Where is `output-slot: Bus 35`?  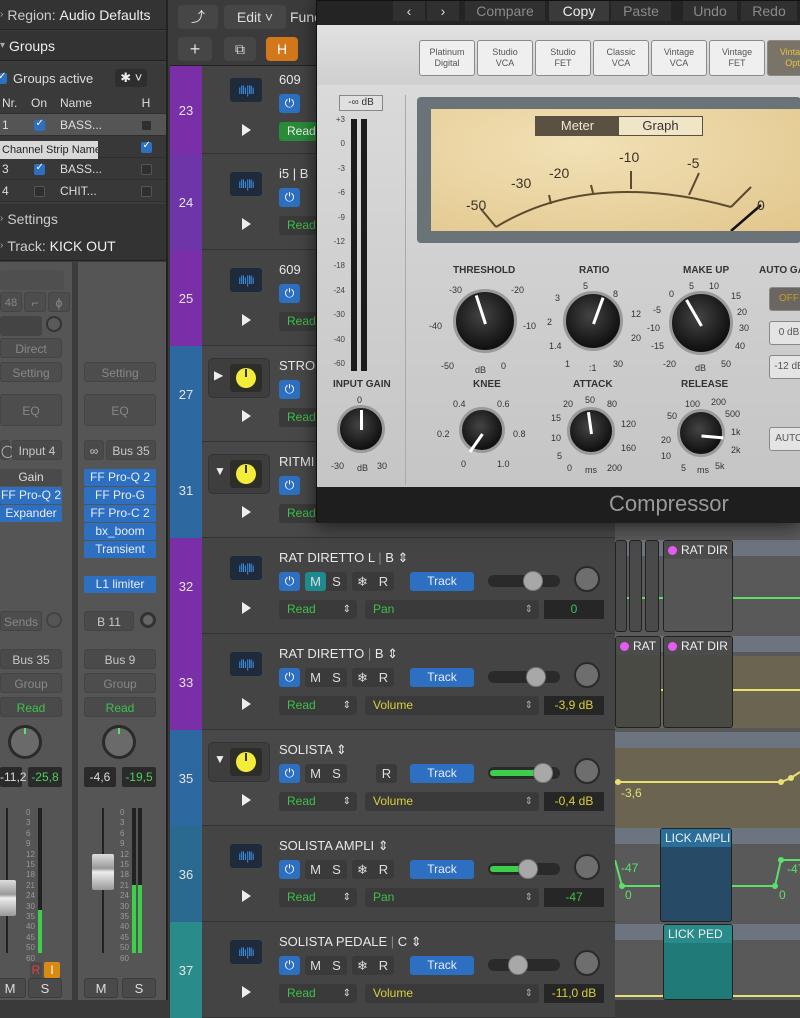
output-slot: Bus 35 is located at coordinates (31, 659).